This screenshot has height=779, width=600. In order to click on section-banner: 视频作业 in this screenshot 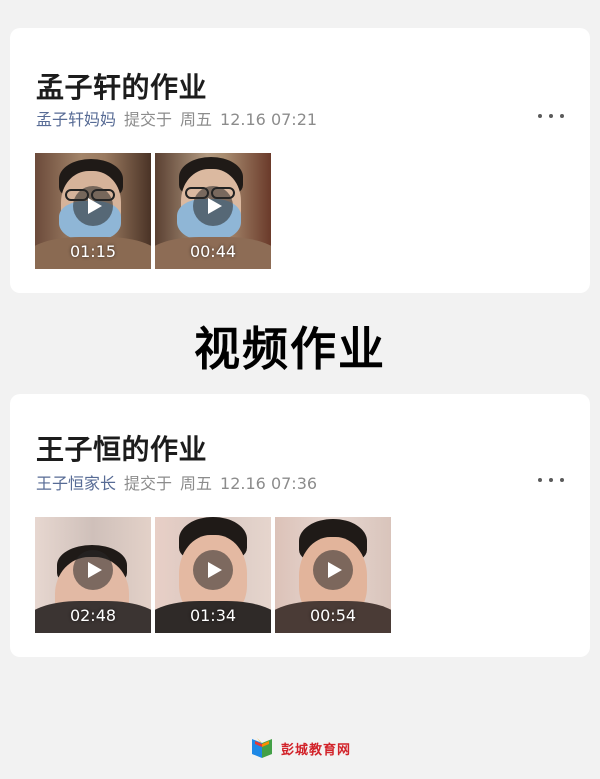, I will do `click(300, 346)`.